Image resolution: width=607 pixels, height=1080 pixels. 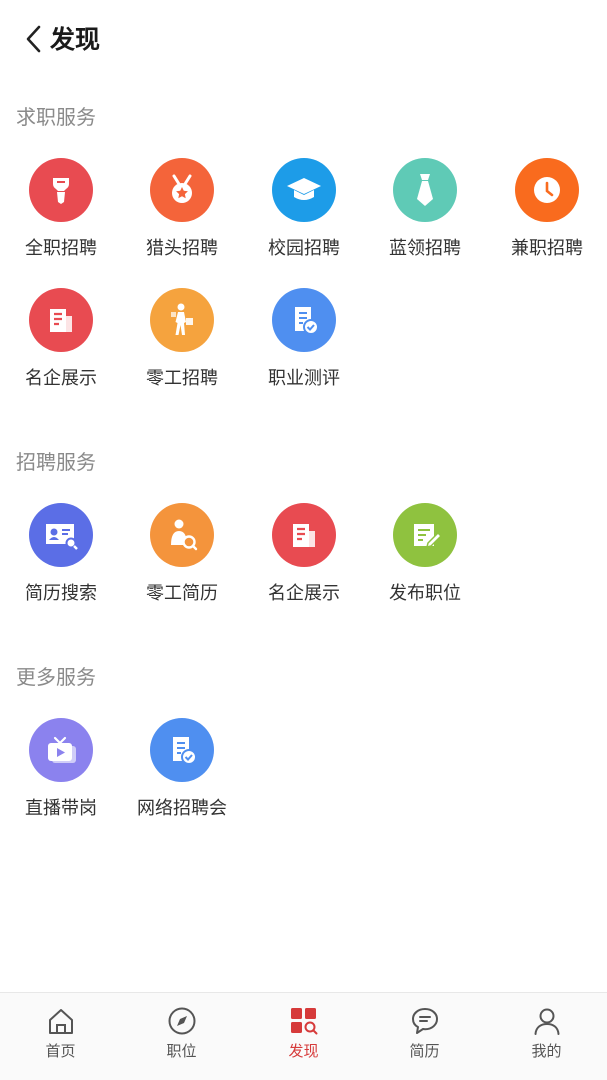 I want to click on grid-item-live-recruit: 直播带岗, so click(x=61, y=778).